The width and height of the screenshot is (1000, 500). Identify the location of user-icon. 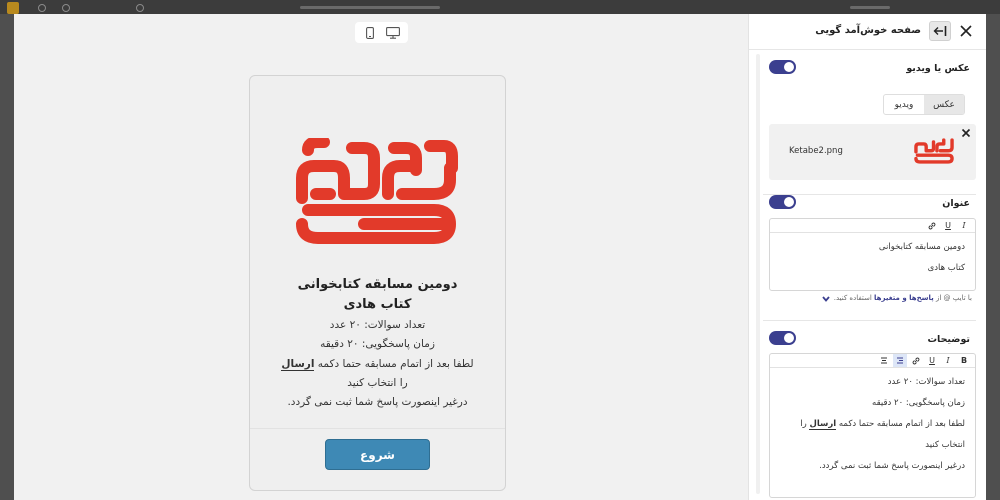
(42, 8).